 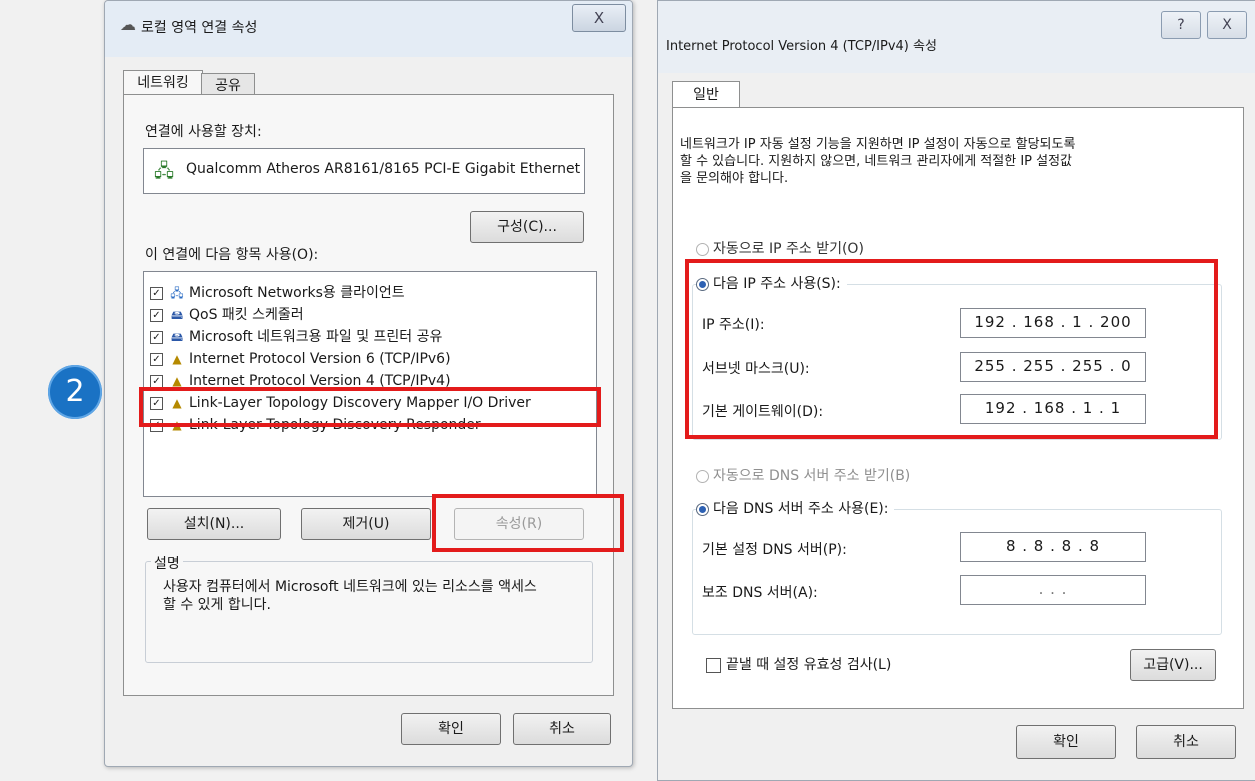 I want to click on auto-dns-radio: 자동으로 DNS 서버 주소 받기(B), so click(x=803, y=475).